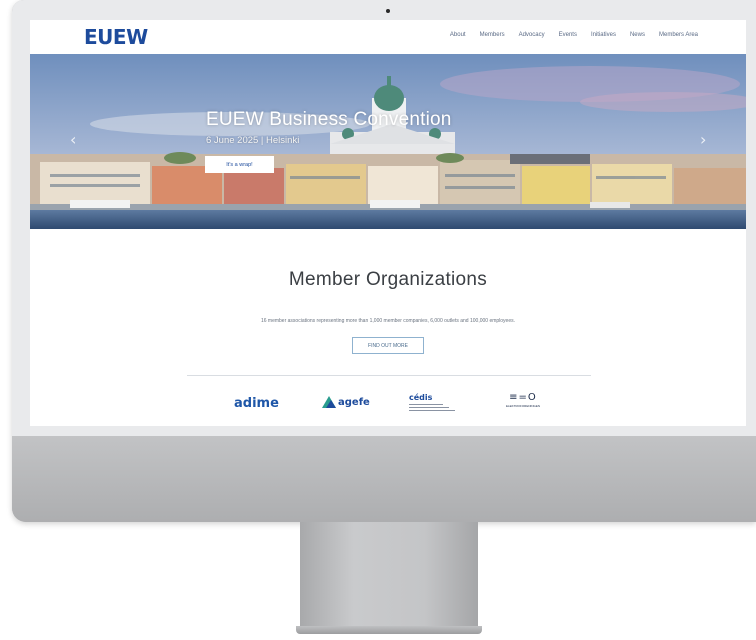  I want to click on agefe-logo: agefe, so click(346, 402).